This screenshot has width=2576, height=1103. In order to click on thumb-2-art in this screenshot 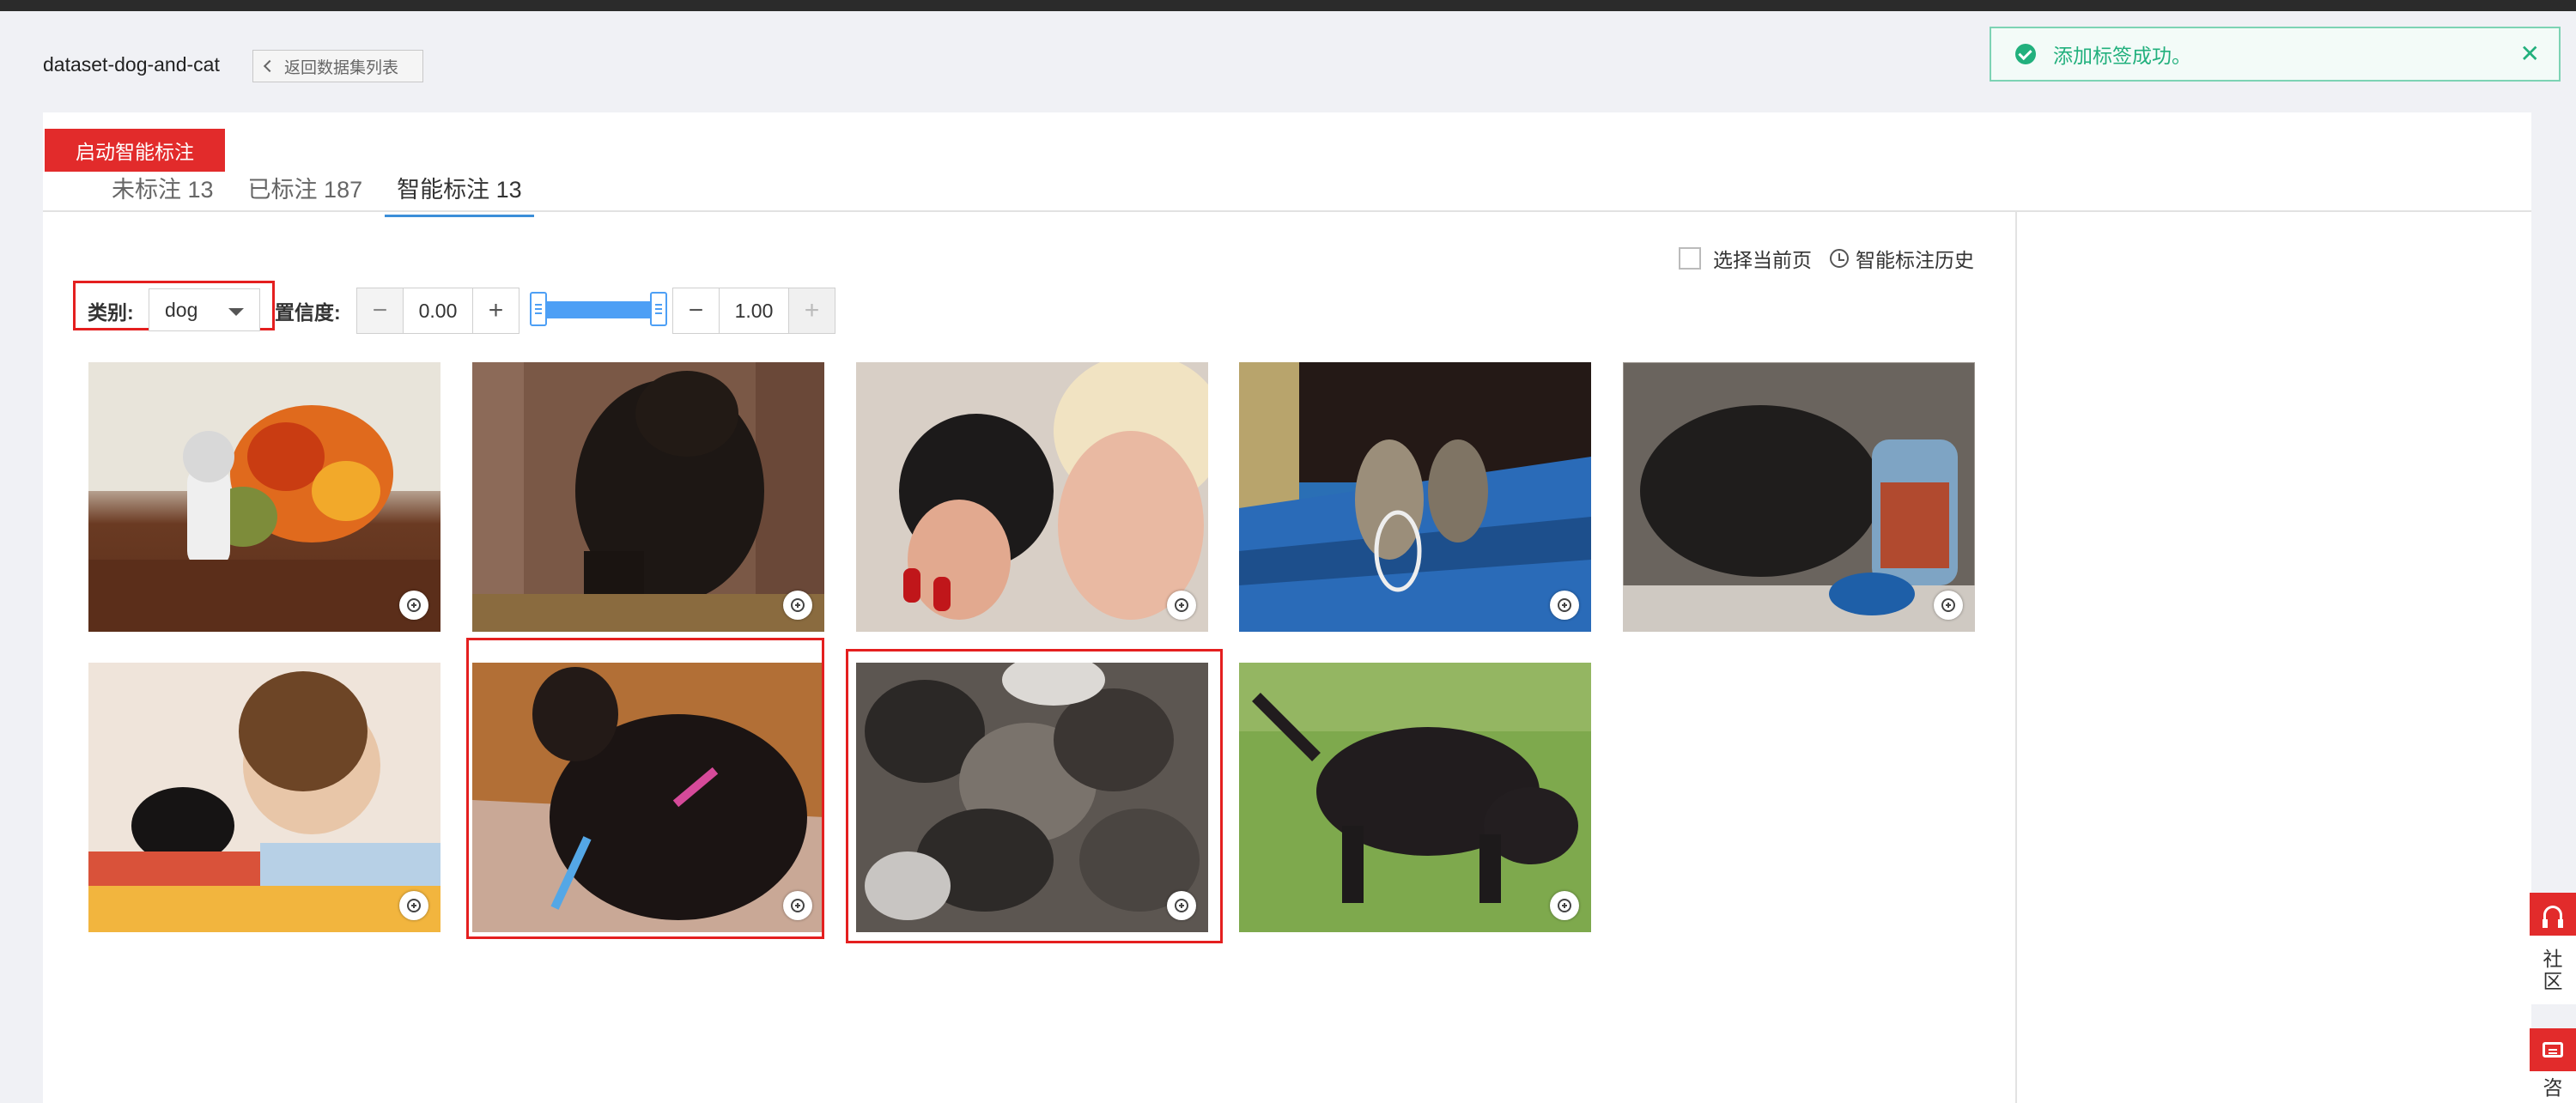, I will do `click(648, 497)`.